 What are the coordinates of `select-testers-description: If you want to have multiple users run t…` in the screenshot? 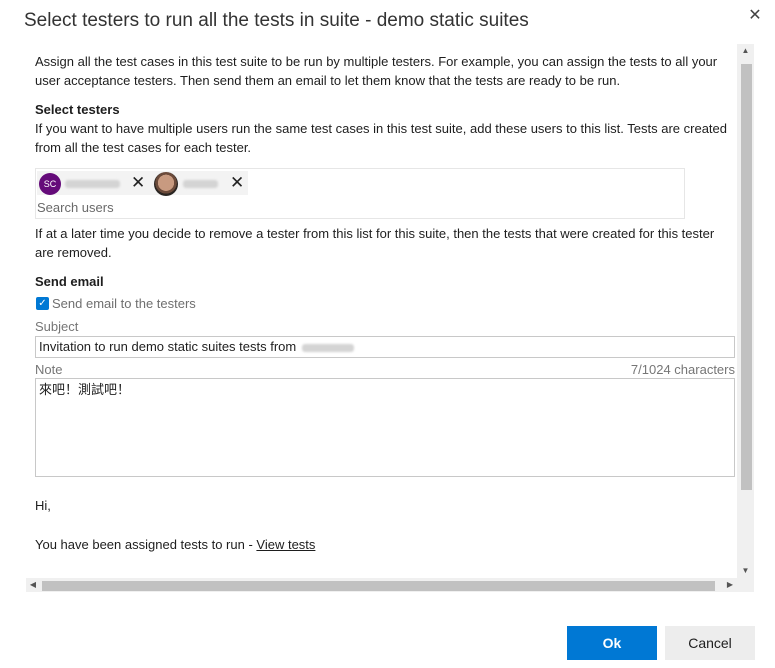 It's located at (381, 138).